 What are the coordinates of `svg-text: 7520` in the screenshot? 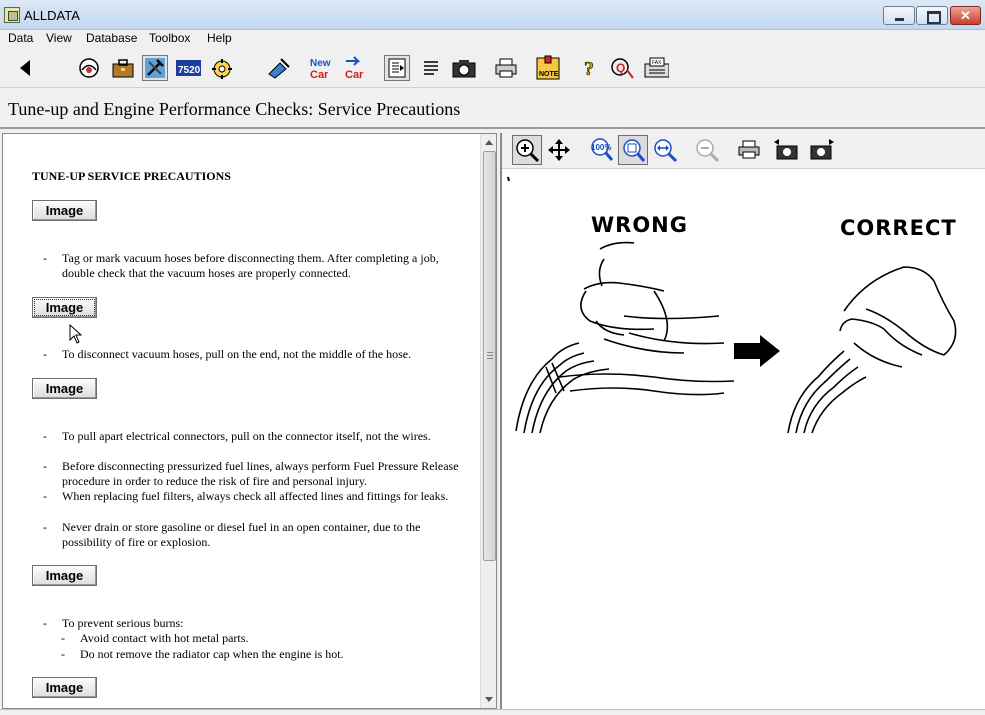 It's located at (189, 70).